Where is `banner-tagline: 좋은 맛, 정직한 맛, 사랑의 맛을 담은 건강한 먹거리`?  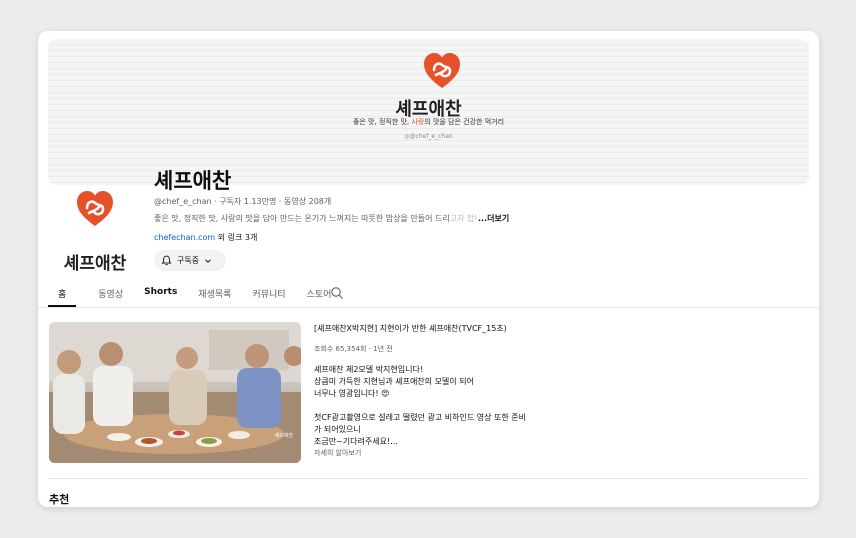
banner-tagline: 좋은 맛, 정직한 맛, 사랑의 맛을 담은 건강한 먹거리 is located at coordinates (428, 122).